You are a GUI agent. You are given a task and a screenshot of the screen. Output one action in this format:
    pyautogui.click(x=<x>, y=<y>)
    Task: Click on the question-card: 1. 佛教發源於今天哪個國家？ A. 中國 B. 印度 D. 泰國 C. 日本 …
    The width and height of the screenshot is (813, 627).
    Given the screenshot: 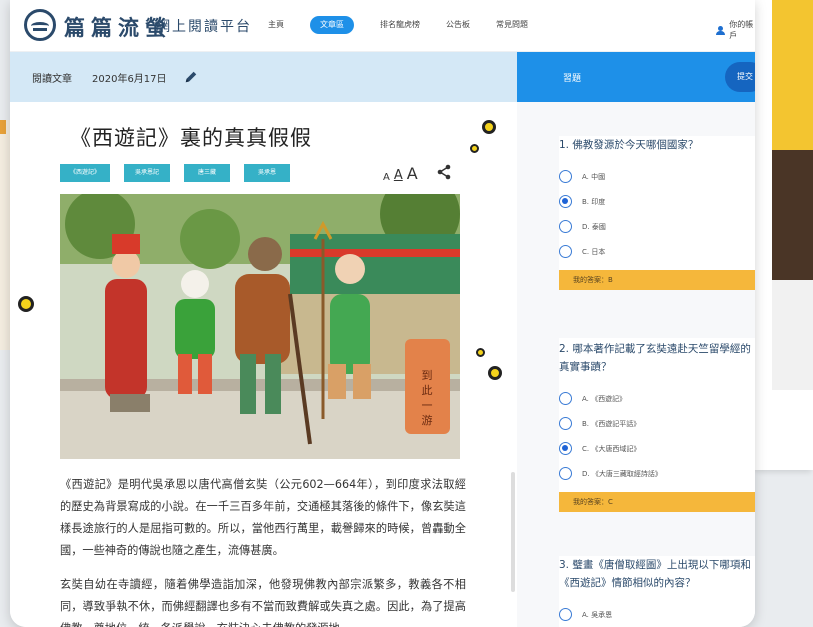 What is the action you would take?
    pyautogui.click(x=657, y=213)
    